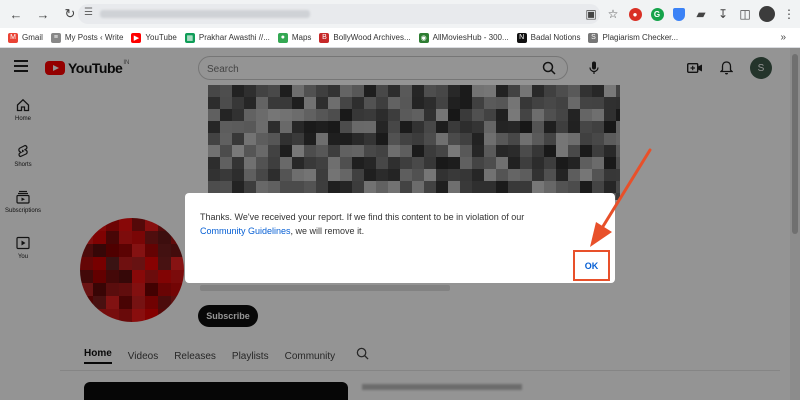  Describe the element at coordinates (701, 14) in the screenshot. I see `extensions-puzzle-icon: ▰` at that location.